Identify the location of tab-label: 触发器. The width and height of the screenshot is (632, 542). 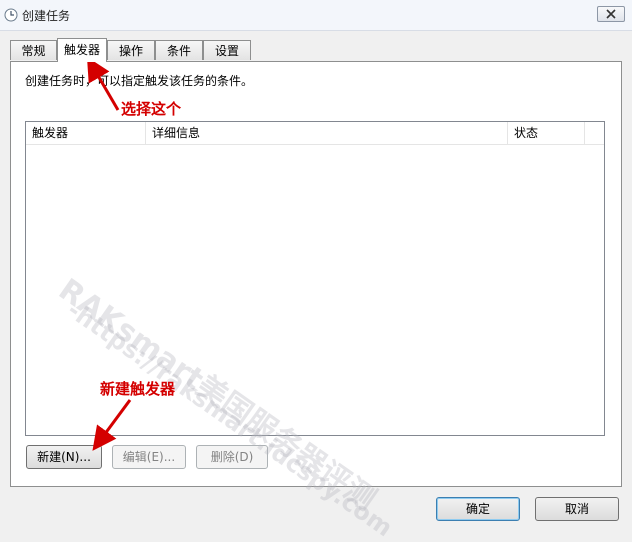
(81, 50).